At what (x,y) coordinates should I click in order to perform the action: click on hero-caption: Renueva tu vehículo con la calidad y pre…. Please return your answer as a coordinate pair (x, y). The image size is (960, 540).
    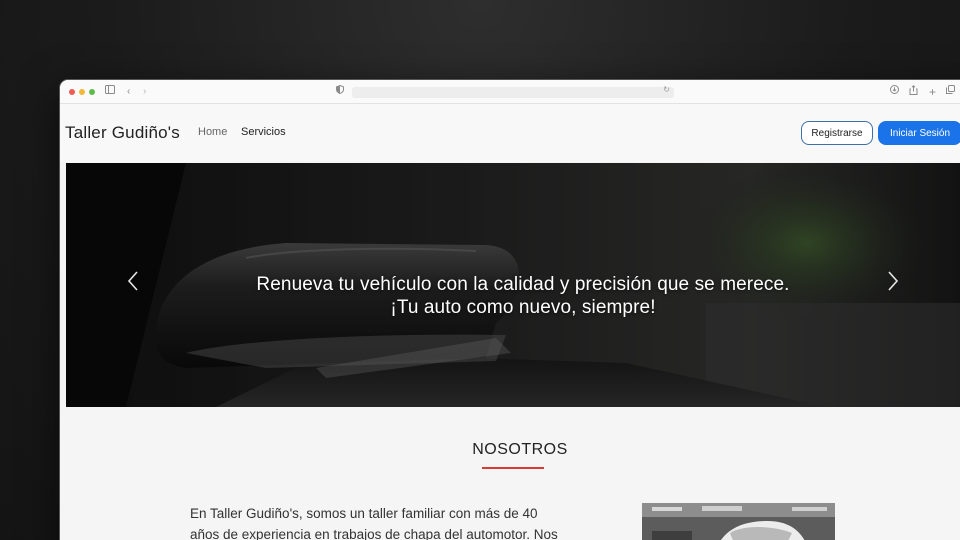
    Looking at the image, I should click on (513, 296).